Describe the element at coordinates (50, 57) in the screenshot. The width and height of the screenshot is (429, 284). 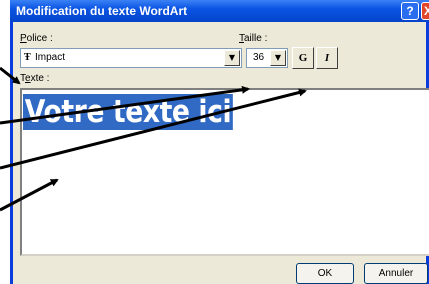
I see `font-value: Impact` at that location.